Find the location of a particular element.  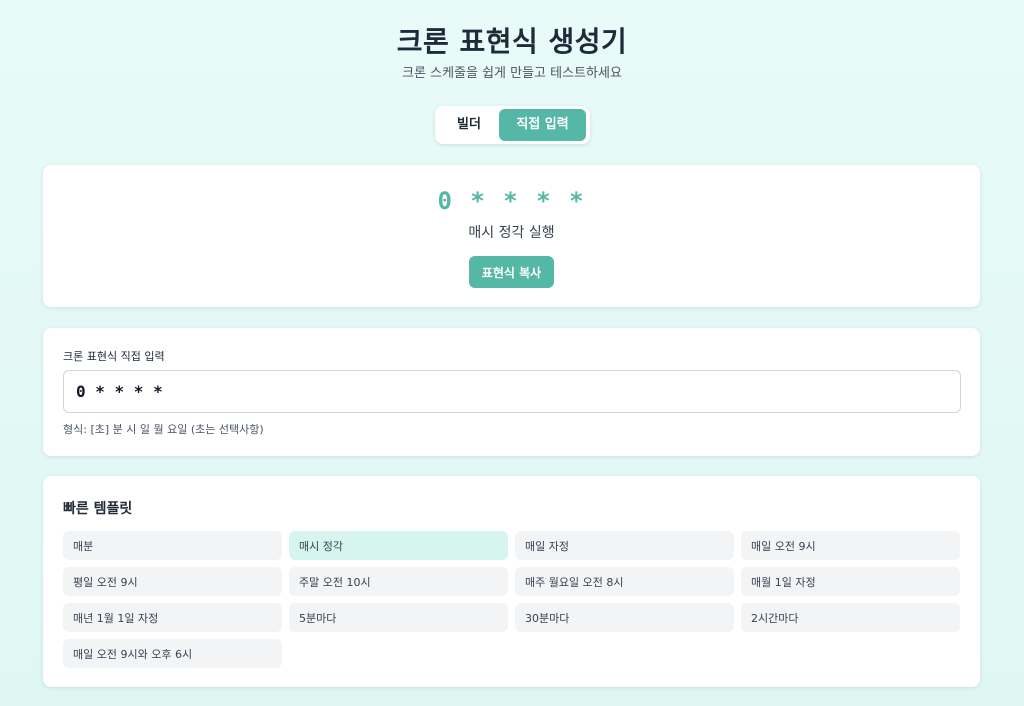

page-subtitle: 크론 스케줄을 쉽게 만들고 테스트하세요 is located at coordinates (512, 73).